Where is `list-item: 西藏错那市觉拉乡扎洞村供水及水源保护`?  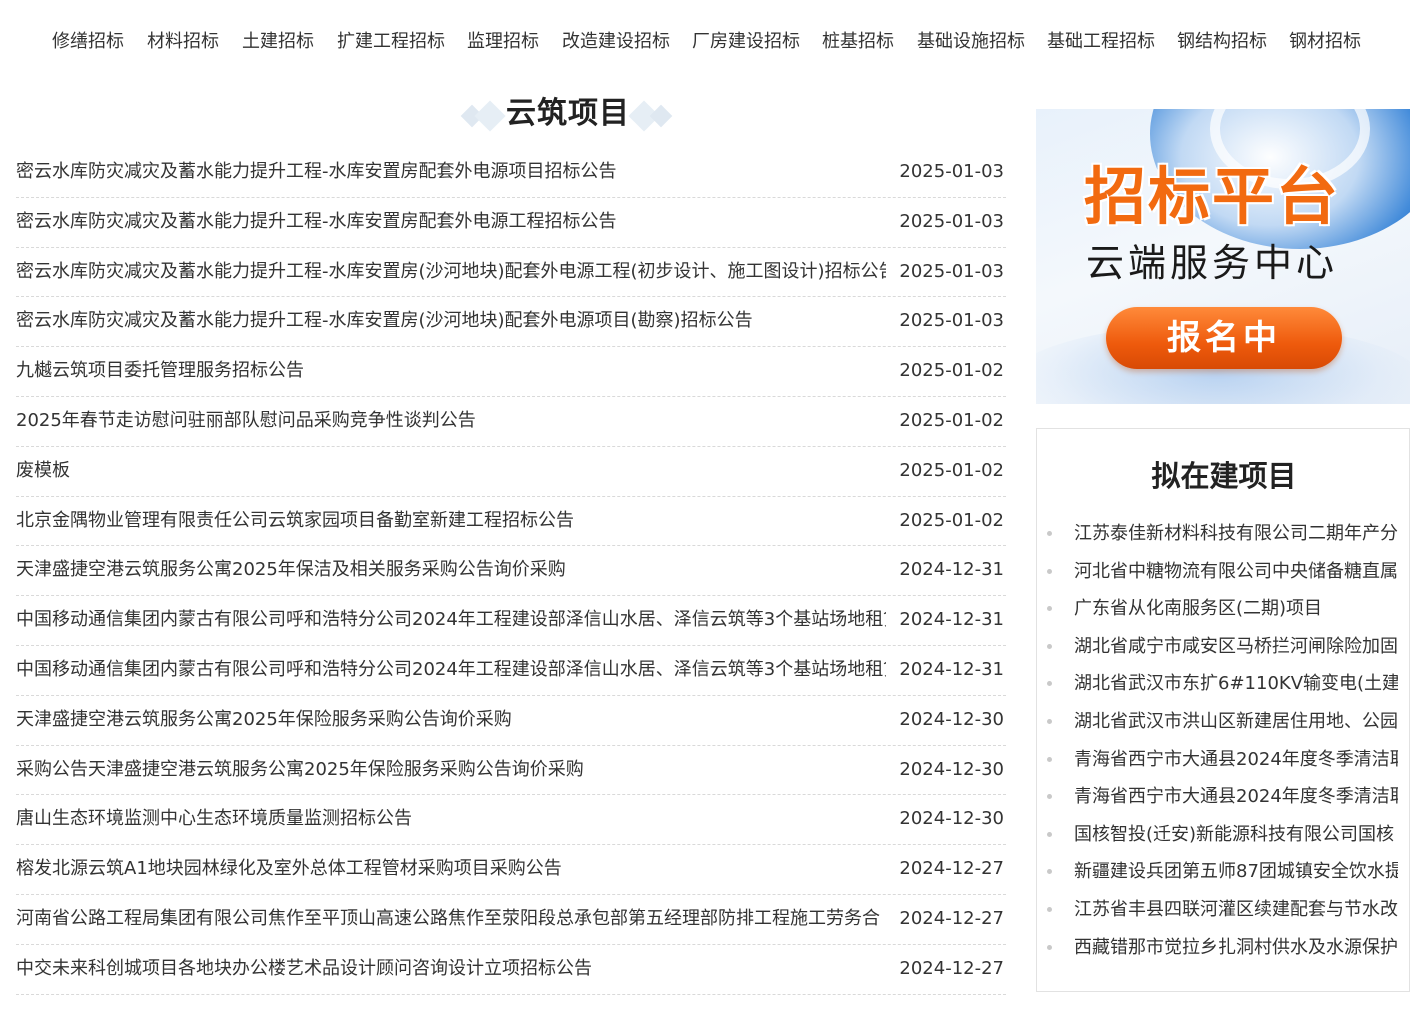 list-item: 西藏错那市觉拉乡扎洞村供水及水源保护 is located at coordinates (1228, 948).